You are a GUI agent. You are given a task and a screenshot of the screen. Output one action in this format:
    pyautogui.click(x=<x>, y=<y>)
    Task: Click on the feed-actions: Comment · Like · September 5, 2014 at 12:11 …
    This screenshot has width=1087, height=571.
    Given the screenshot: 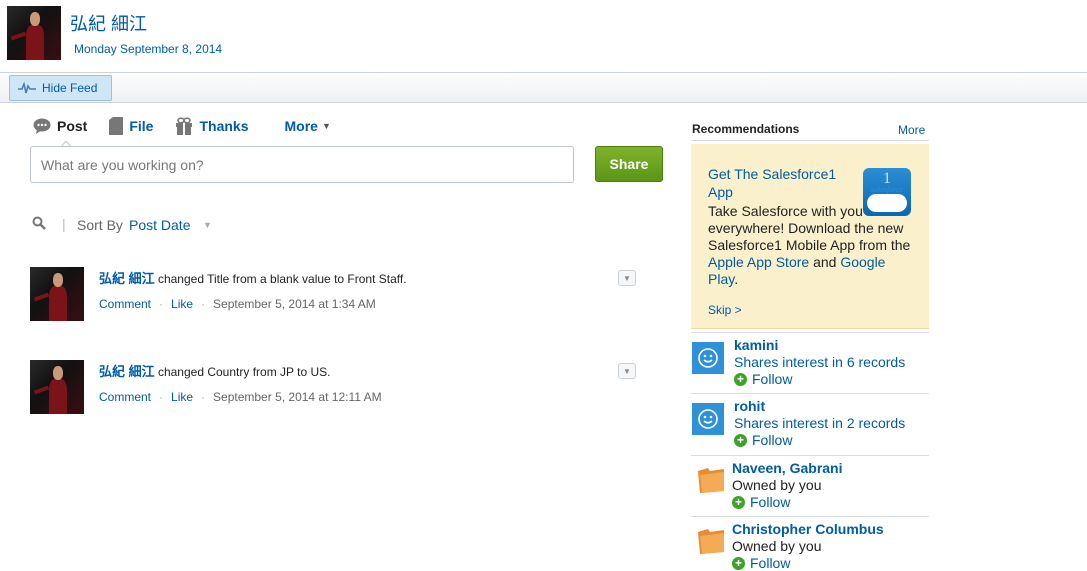 What is the action you would take?
    pyautogui.click(x=240, y=397)
    